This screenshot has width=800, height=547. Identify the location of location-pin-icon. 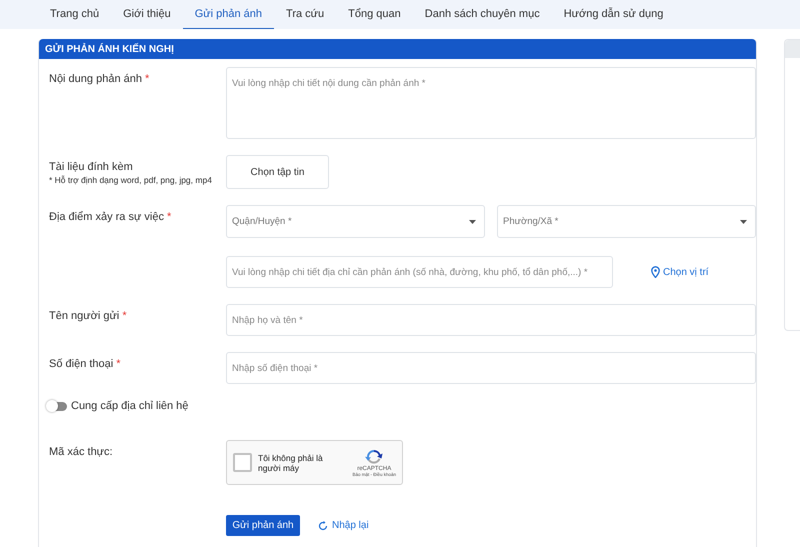
(655, 272).